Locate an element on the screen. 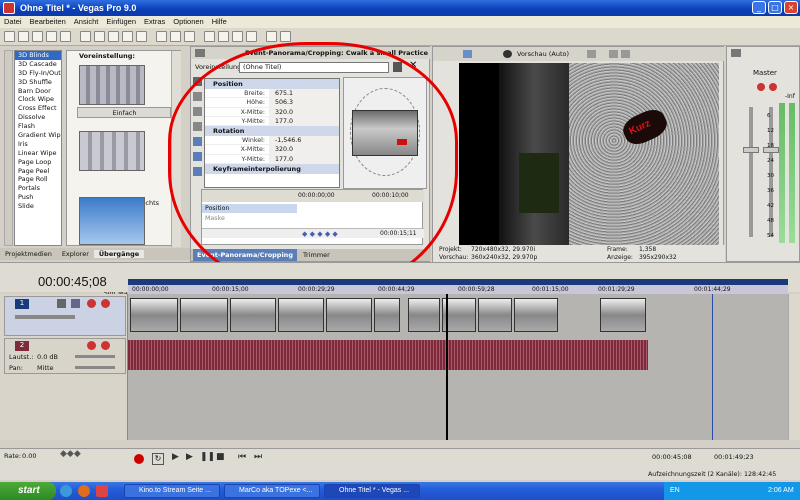 The image size is (800, 500). menu-ansicht: Ansicht is located at coordinates (86, 21).